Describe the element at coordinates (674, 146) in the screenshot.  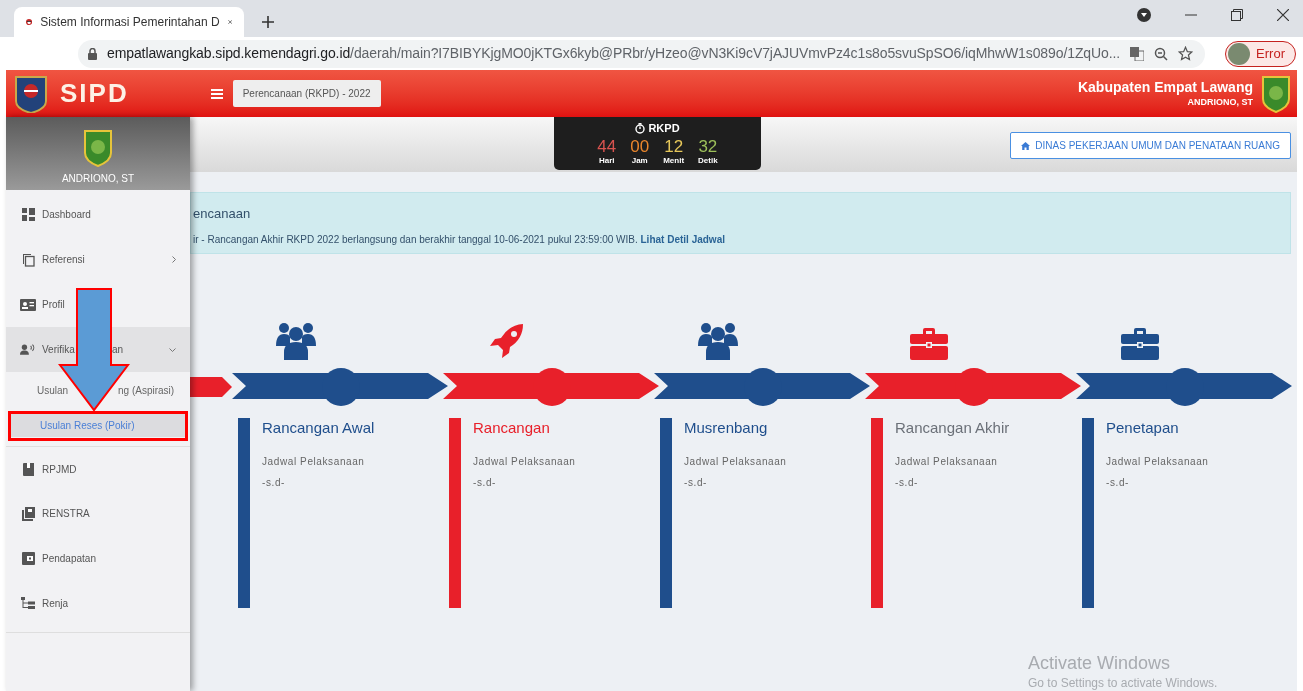
I see `countdown-value: 12` at that location.